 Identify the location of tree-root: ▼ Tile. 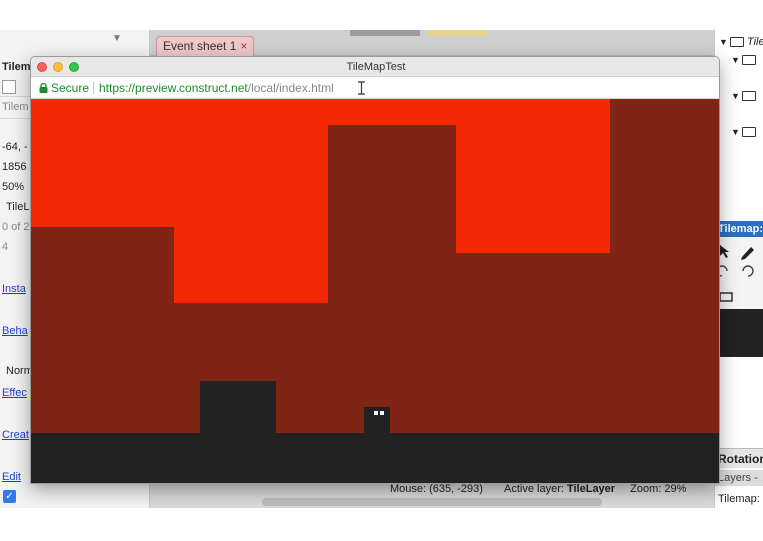
(741, 42).